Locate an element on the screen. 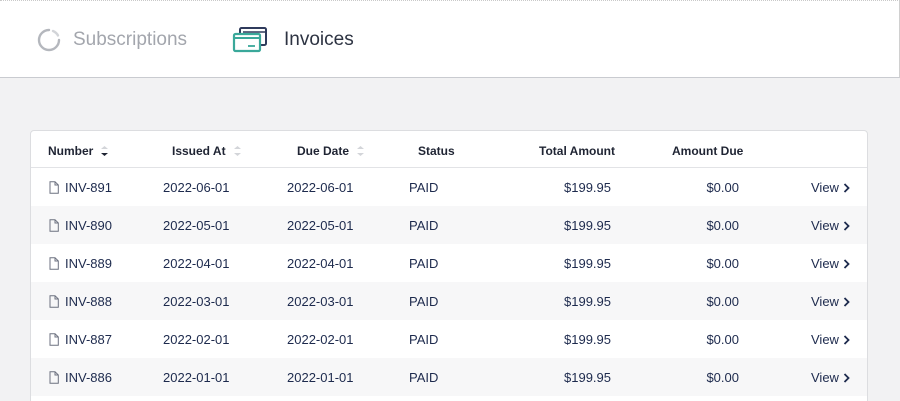  due-date-cell: 2022-02-01 is located at coordinates (320, 339).